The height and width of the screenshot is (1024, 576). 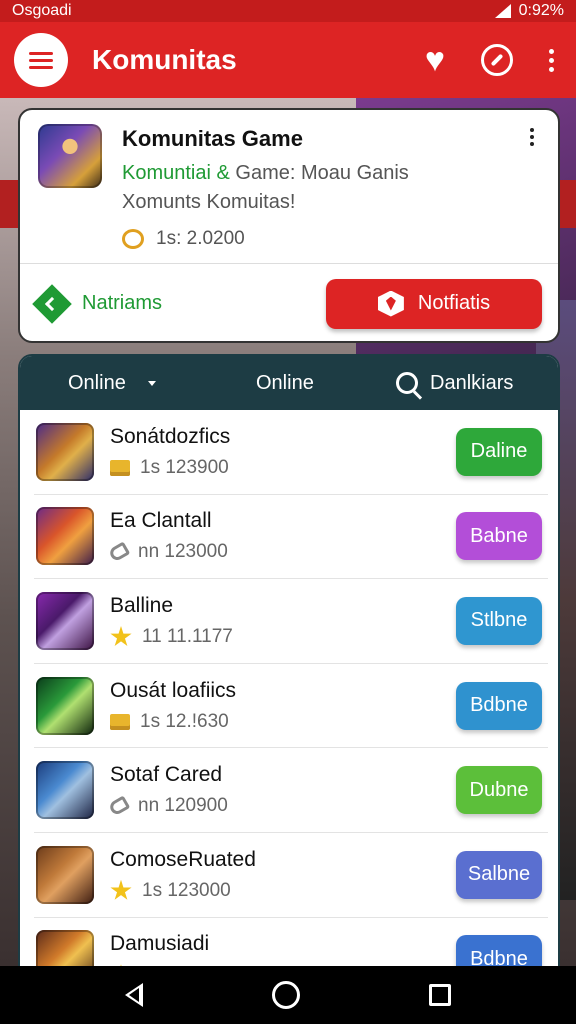 I want to click on back-icon, so click(x=133, y=995).